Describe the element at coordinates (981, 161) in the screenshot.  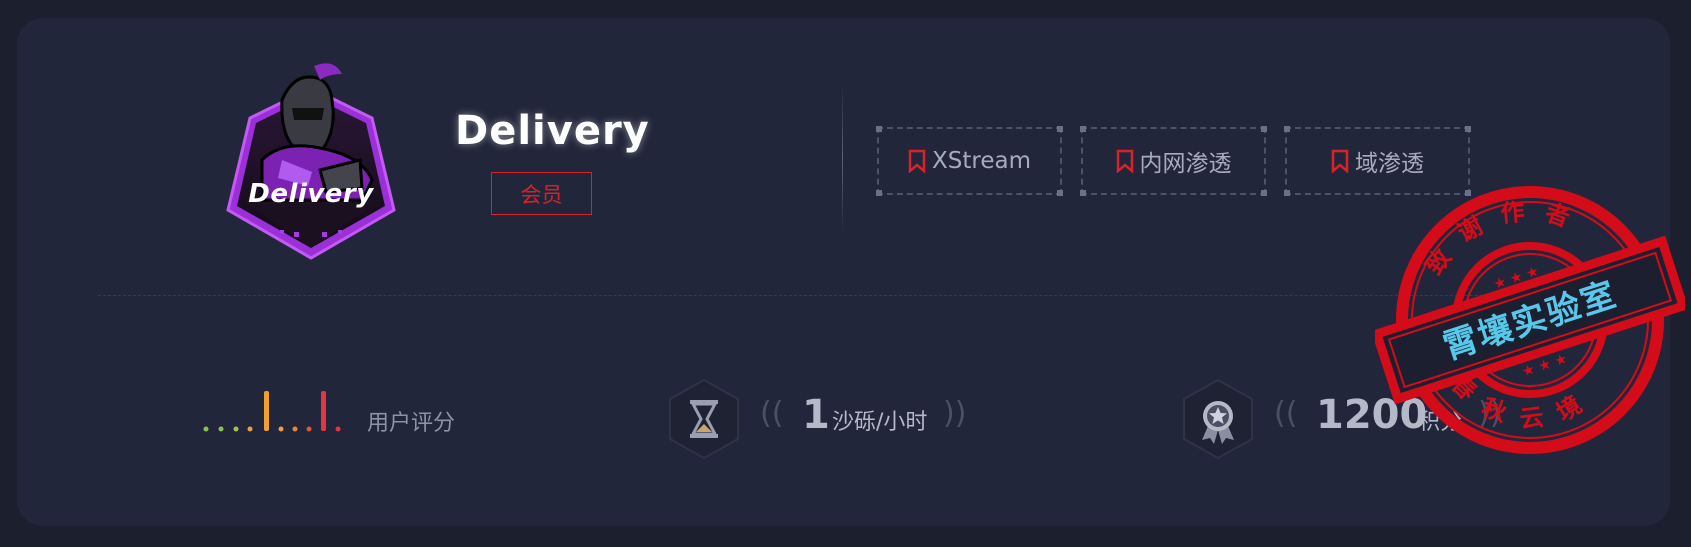
I see `tag-label: XStream` at that location.